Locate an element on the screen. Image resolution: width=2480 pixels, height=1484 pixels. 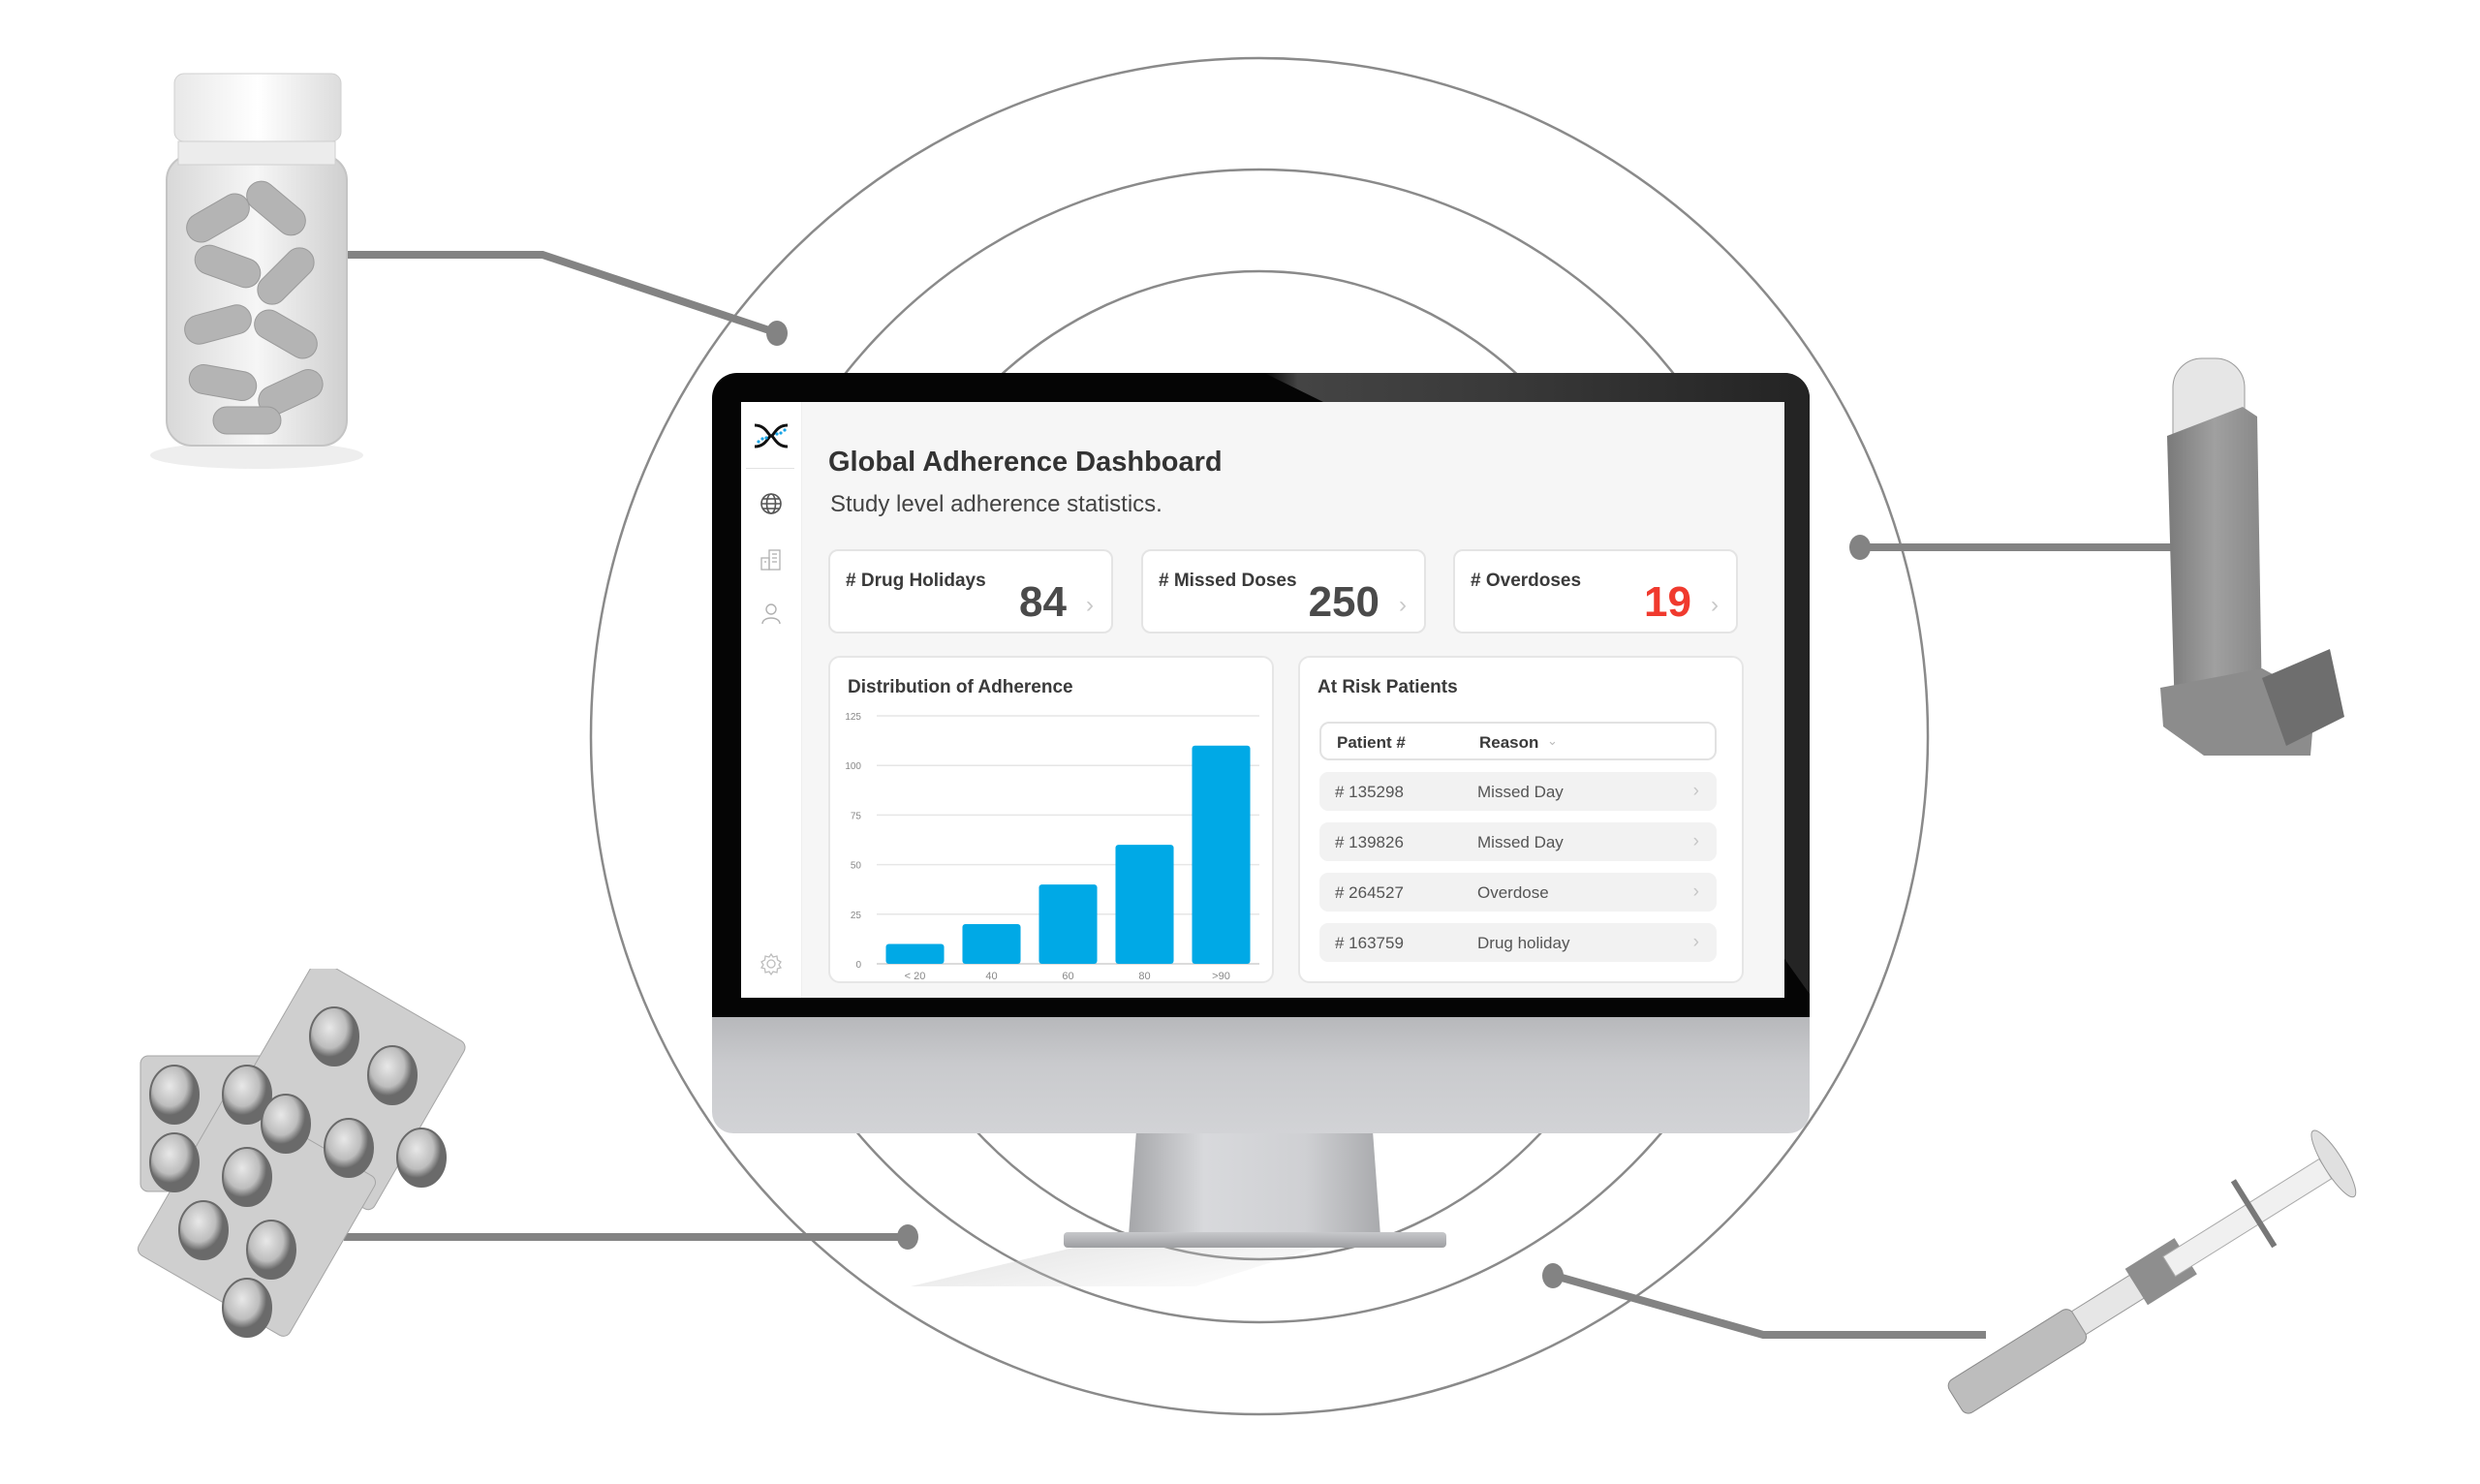
stat-value: 84 is located at coordinates (1043, 602).